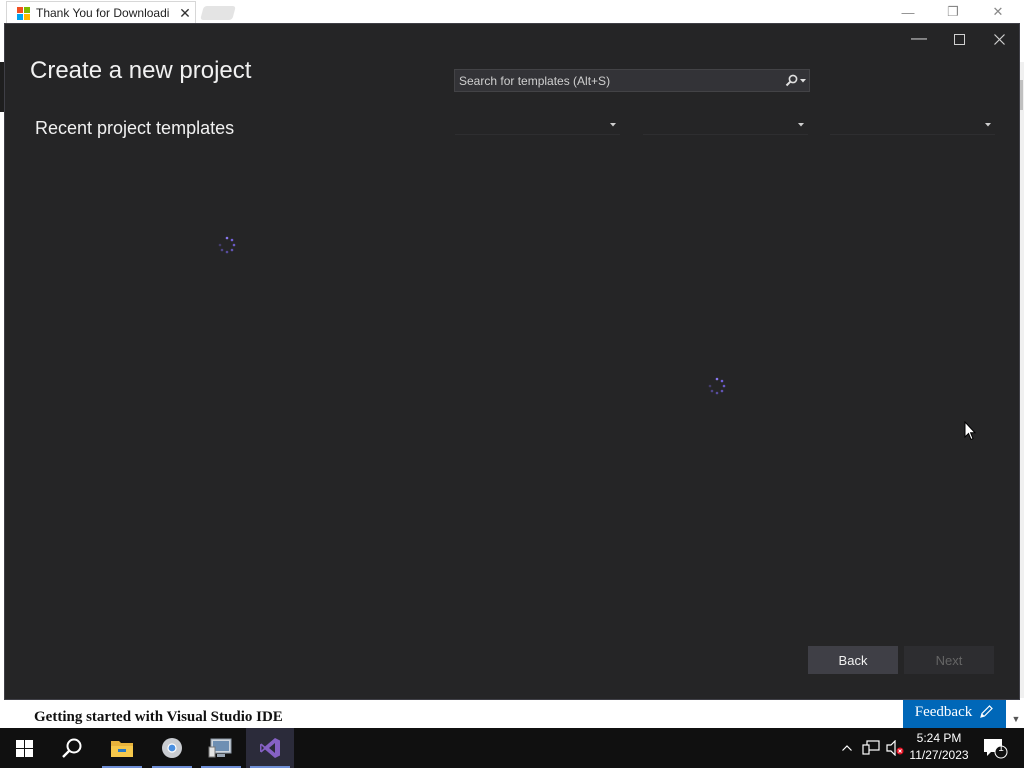 The height and width of the screenshot is (768, 1024). I want to click on clock-date: 11/27/2023, so click(939, 755).